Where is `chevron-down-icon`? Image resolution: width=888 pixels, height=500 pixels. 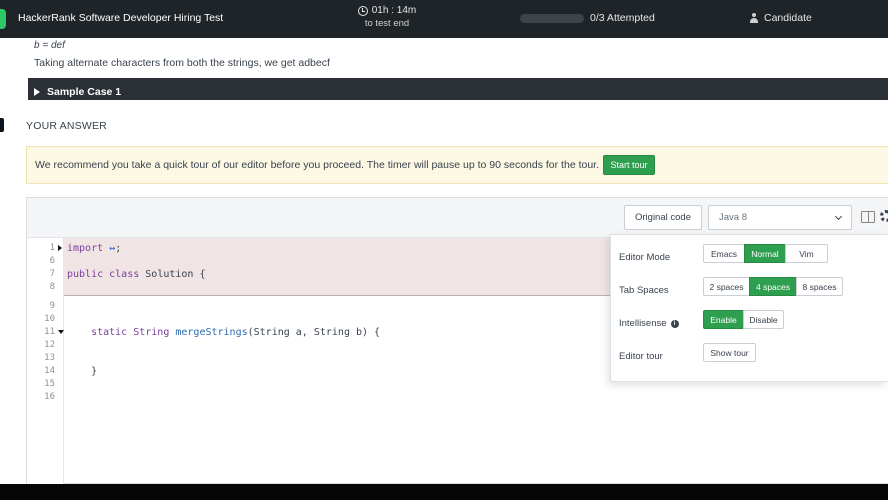
chevron-down-icon is located at coordinates (838, 216).